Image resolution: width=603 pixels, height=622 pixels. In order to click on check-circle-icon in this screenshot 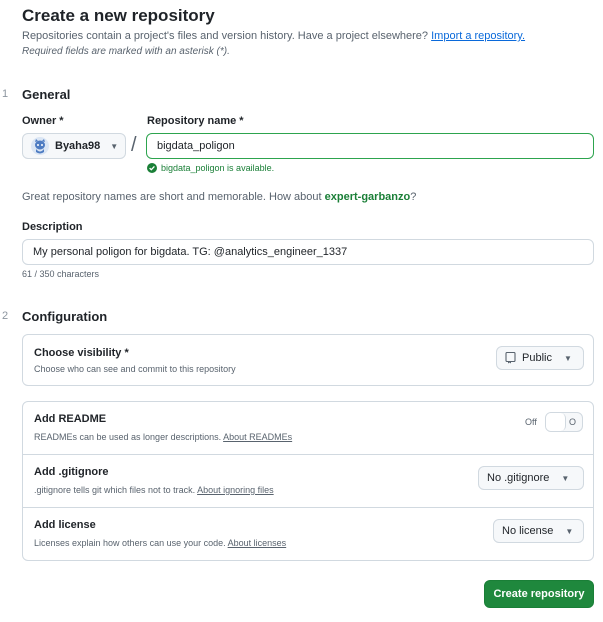, I will do `click(152, 168)`.